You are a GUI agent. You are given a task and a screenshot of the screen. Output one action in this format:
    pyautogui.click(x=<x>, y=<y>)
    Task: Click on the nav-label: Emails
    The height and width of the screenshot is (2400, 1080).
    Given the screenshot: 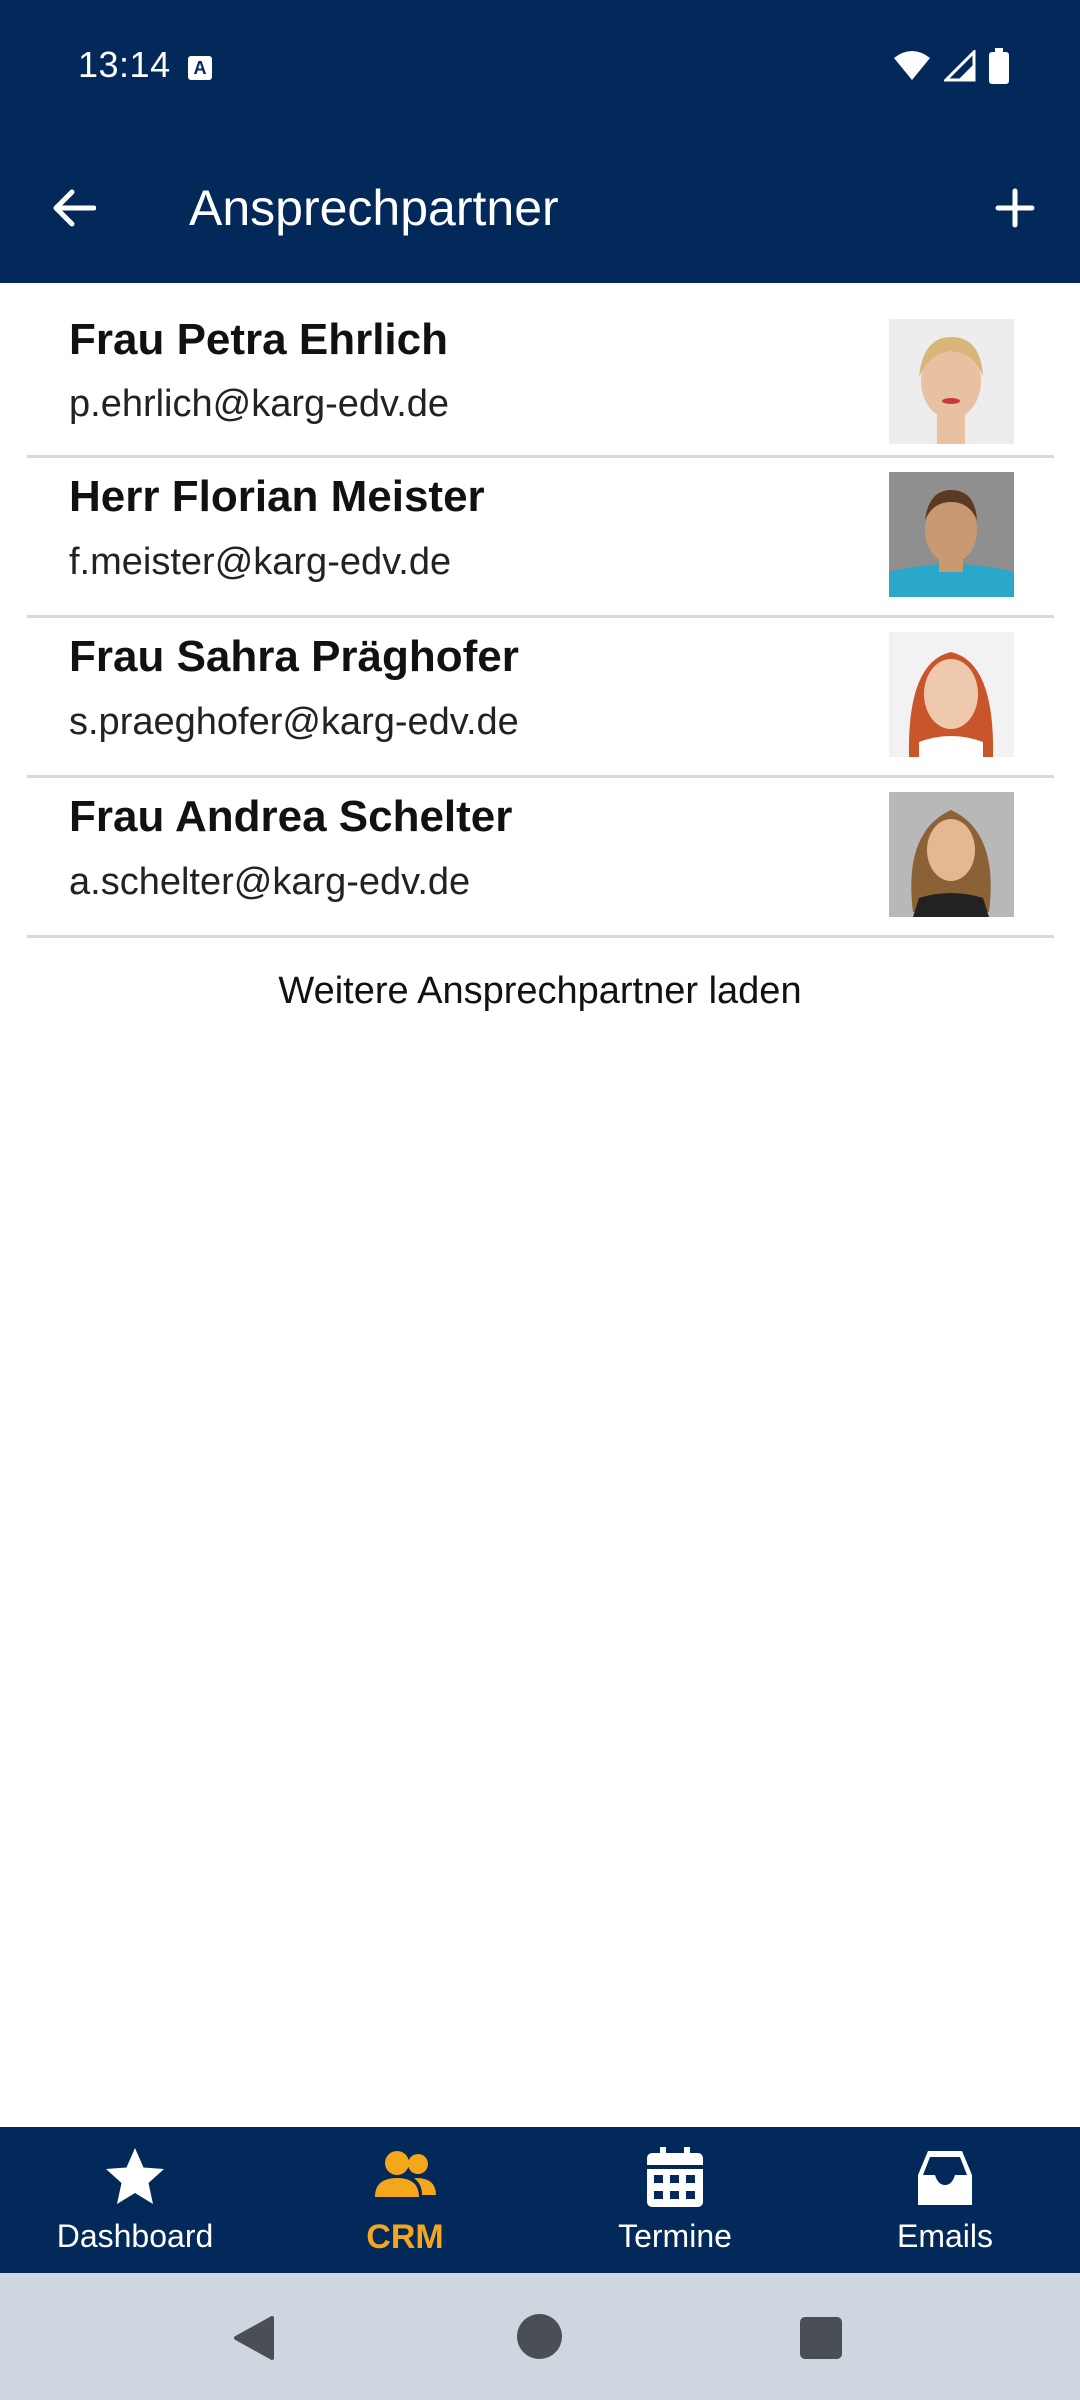 What is the action you would take?
    pyautogui.click(x=944, y=2236)
    